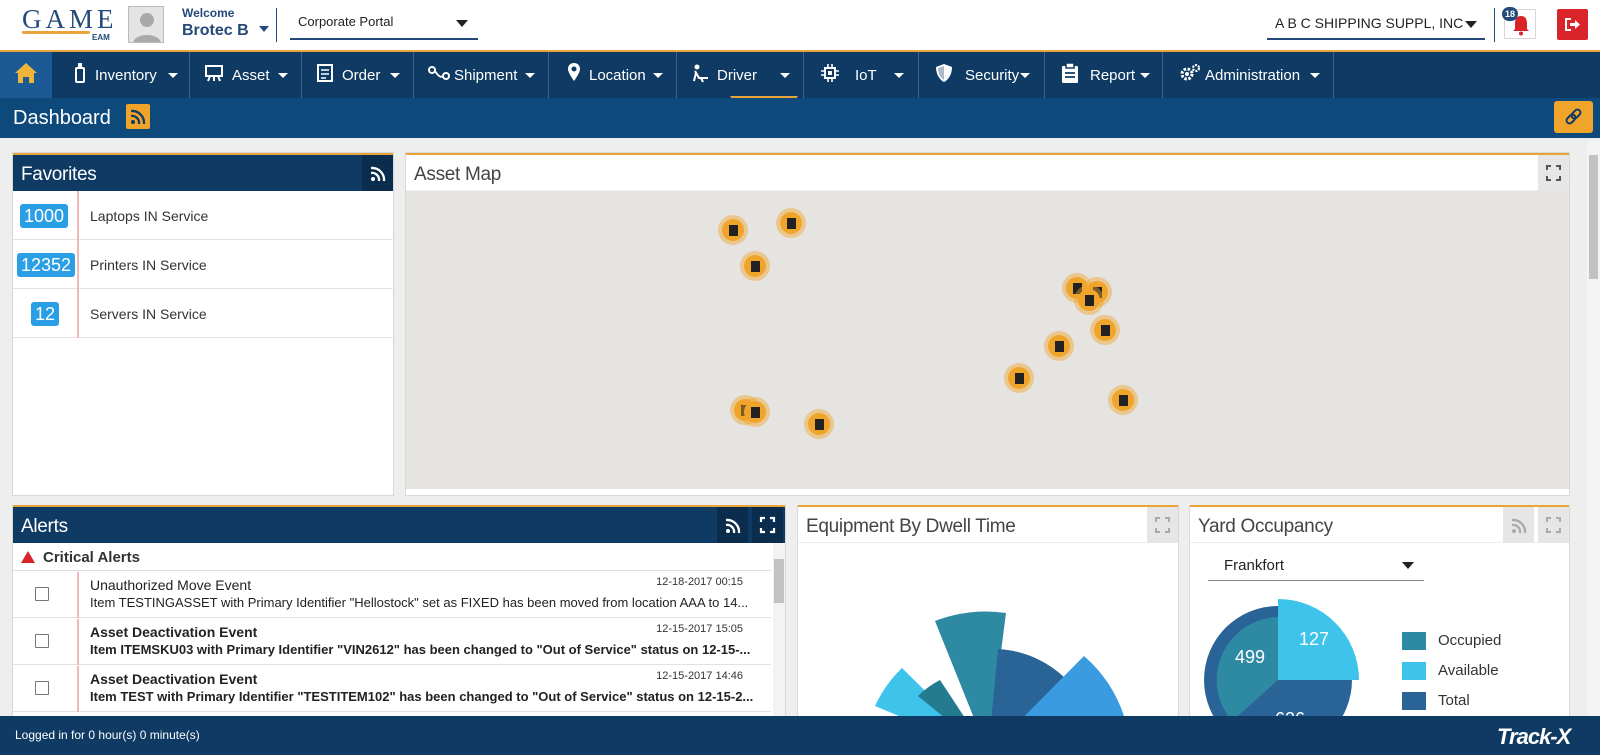  I want to click on user-name: Brotec B, so click(215, 31).